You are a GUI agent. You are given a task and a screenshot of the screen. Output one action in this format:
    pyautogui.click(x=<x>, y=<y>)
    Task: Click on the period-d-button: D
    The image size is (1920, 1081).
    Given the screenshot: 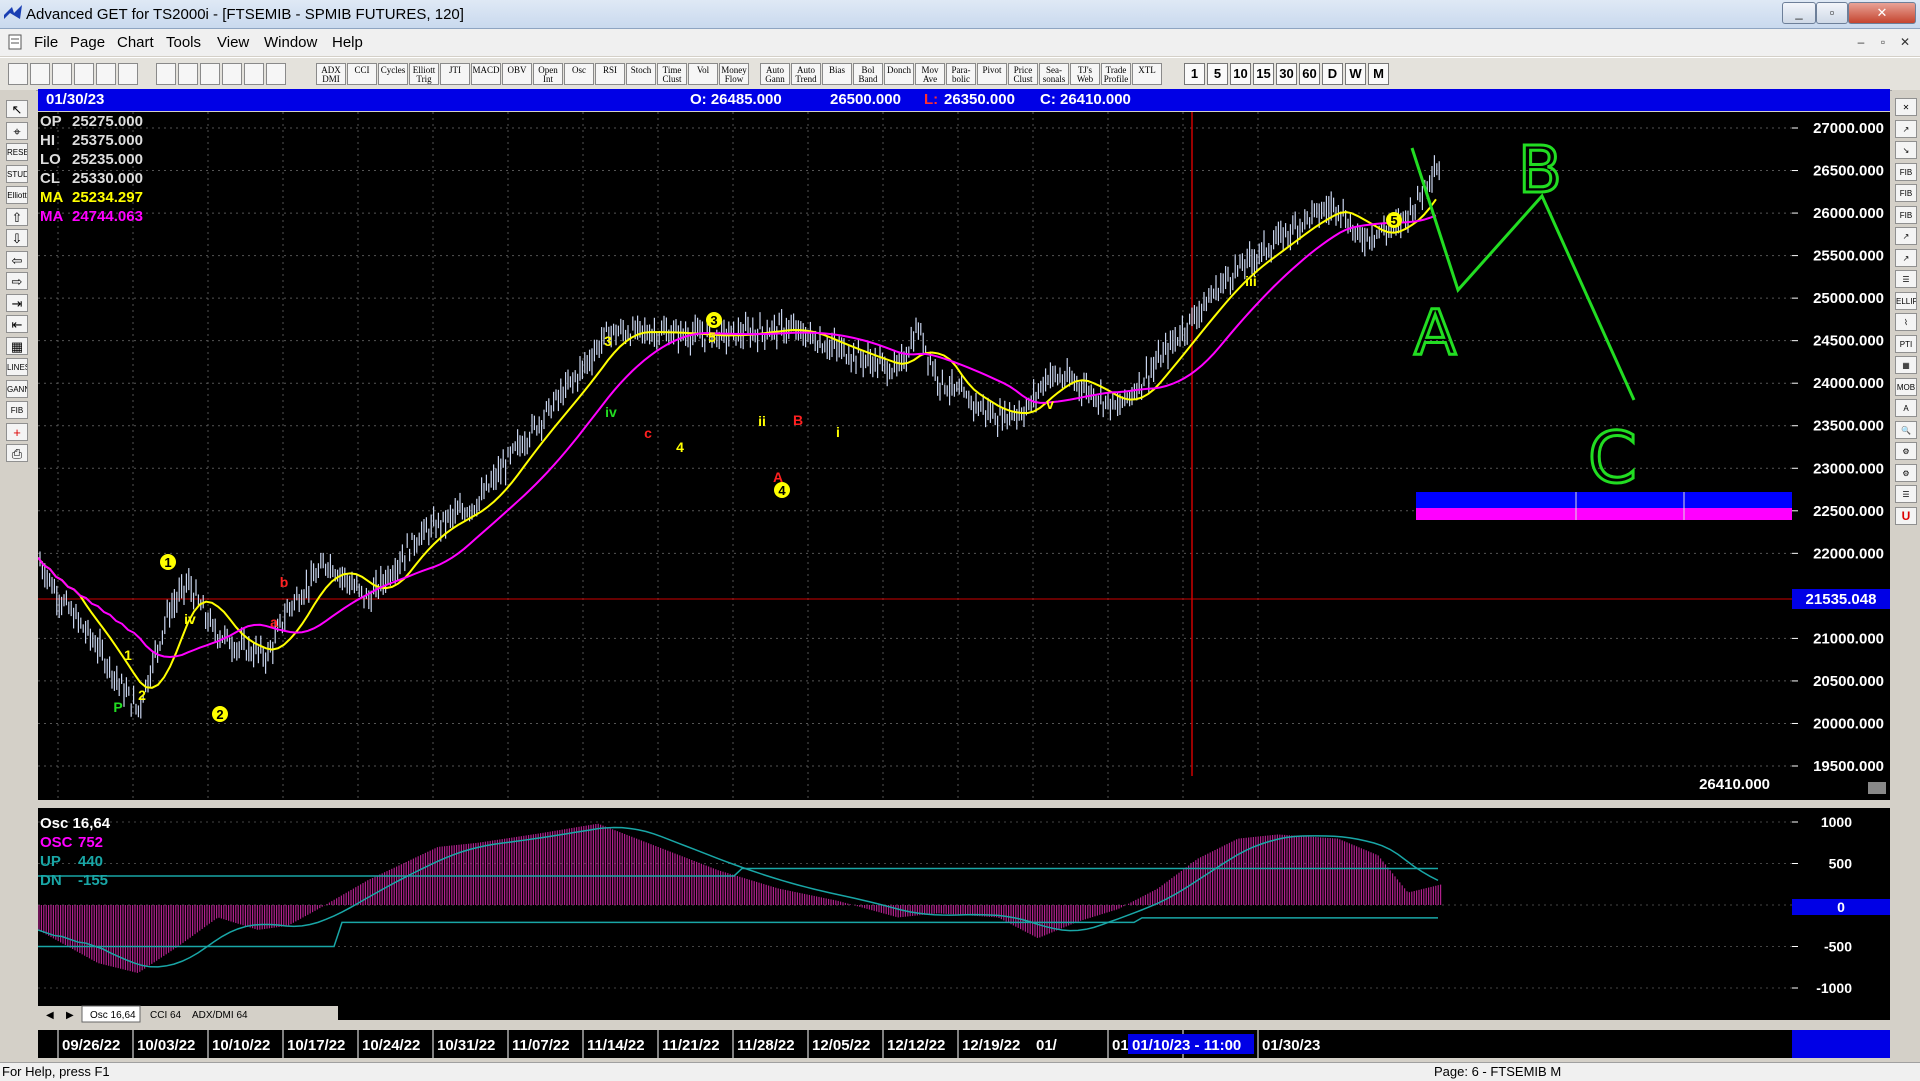 What is the action you would take?
    pyautogui.click(x=1332, y=74)
    